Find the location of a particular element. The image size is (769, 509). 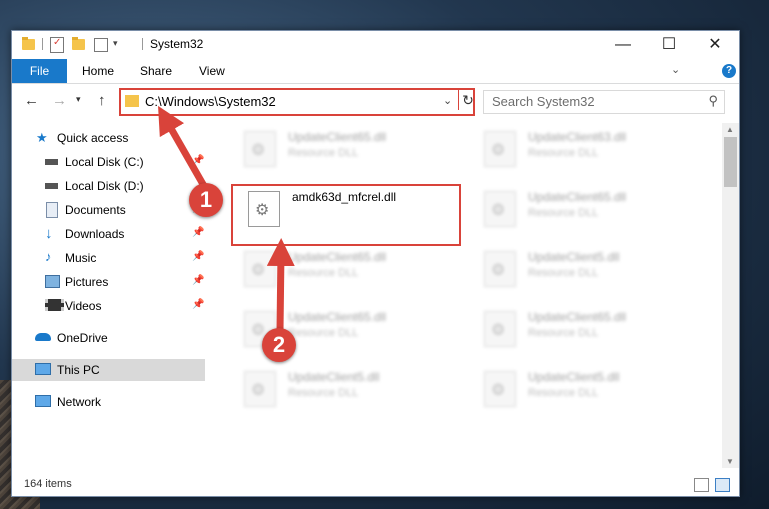

annotation-arrows is located at coordinates (226, 218).